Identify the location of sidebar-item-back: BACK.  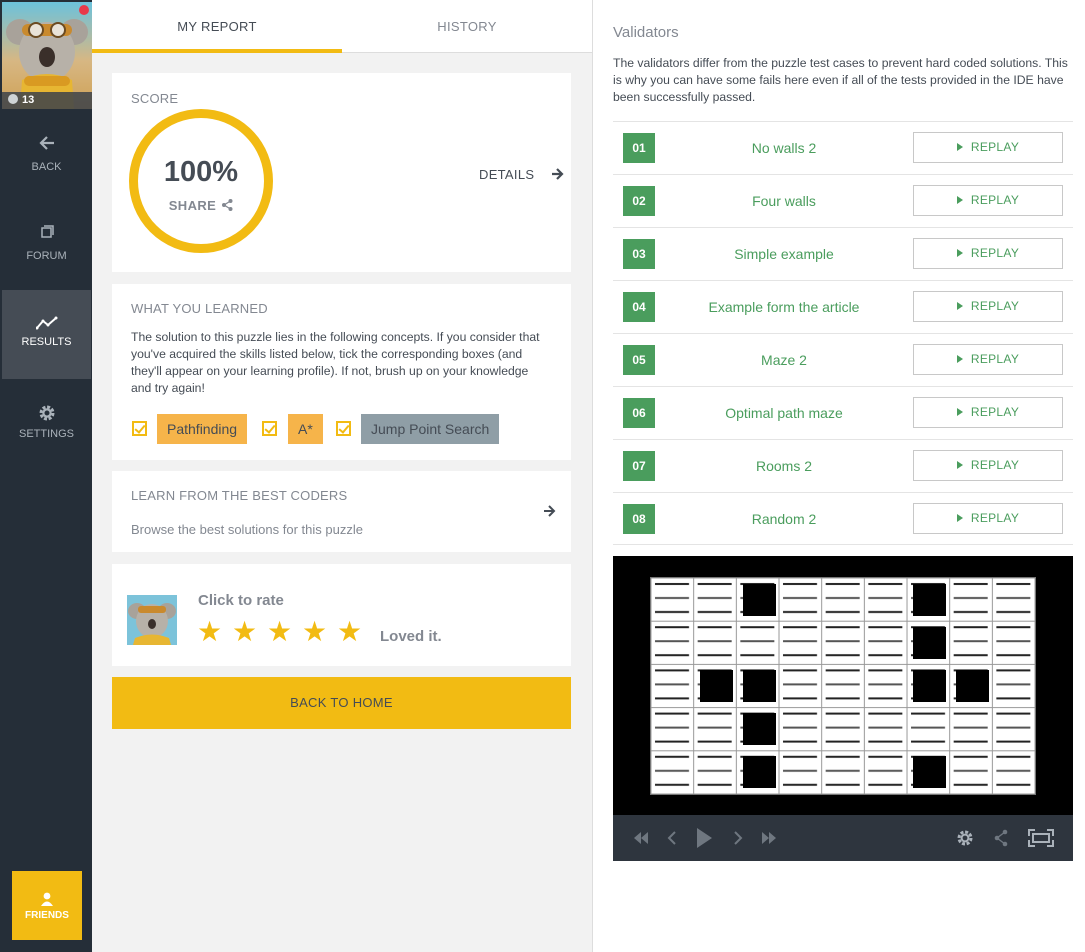
(46, 164).